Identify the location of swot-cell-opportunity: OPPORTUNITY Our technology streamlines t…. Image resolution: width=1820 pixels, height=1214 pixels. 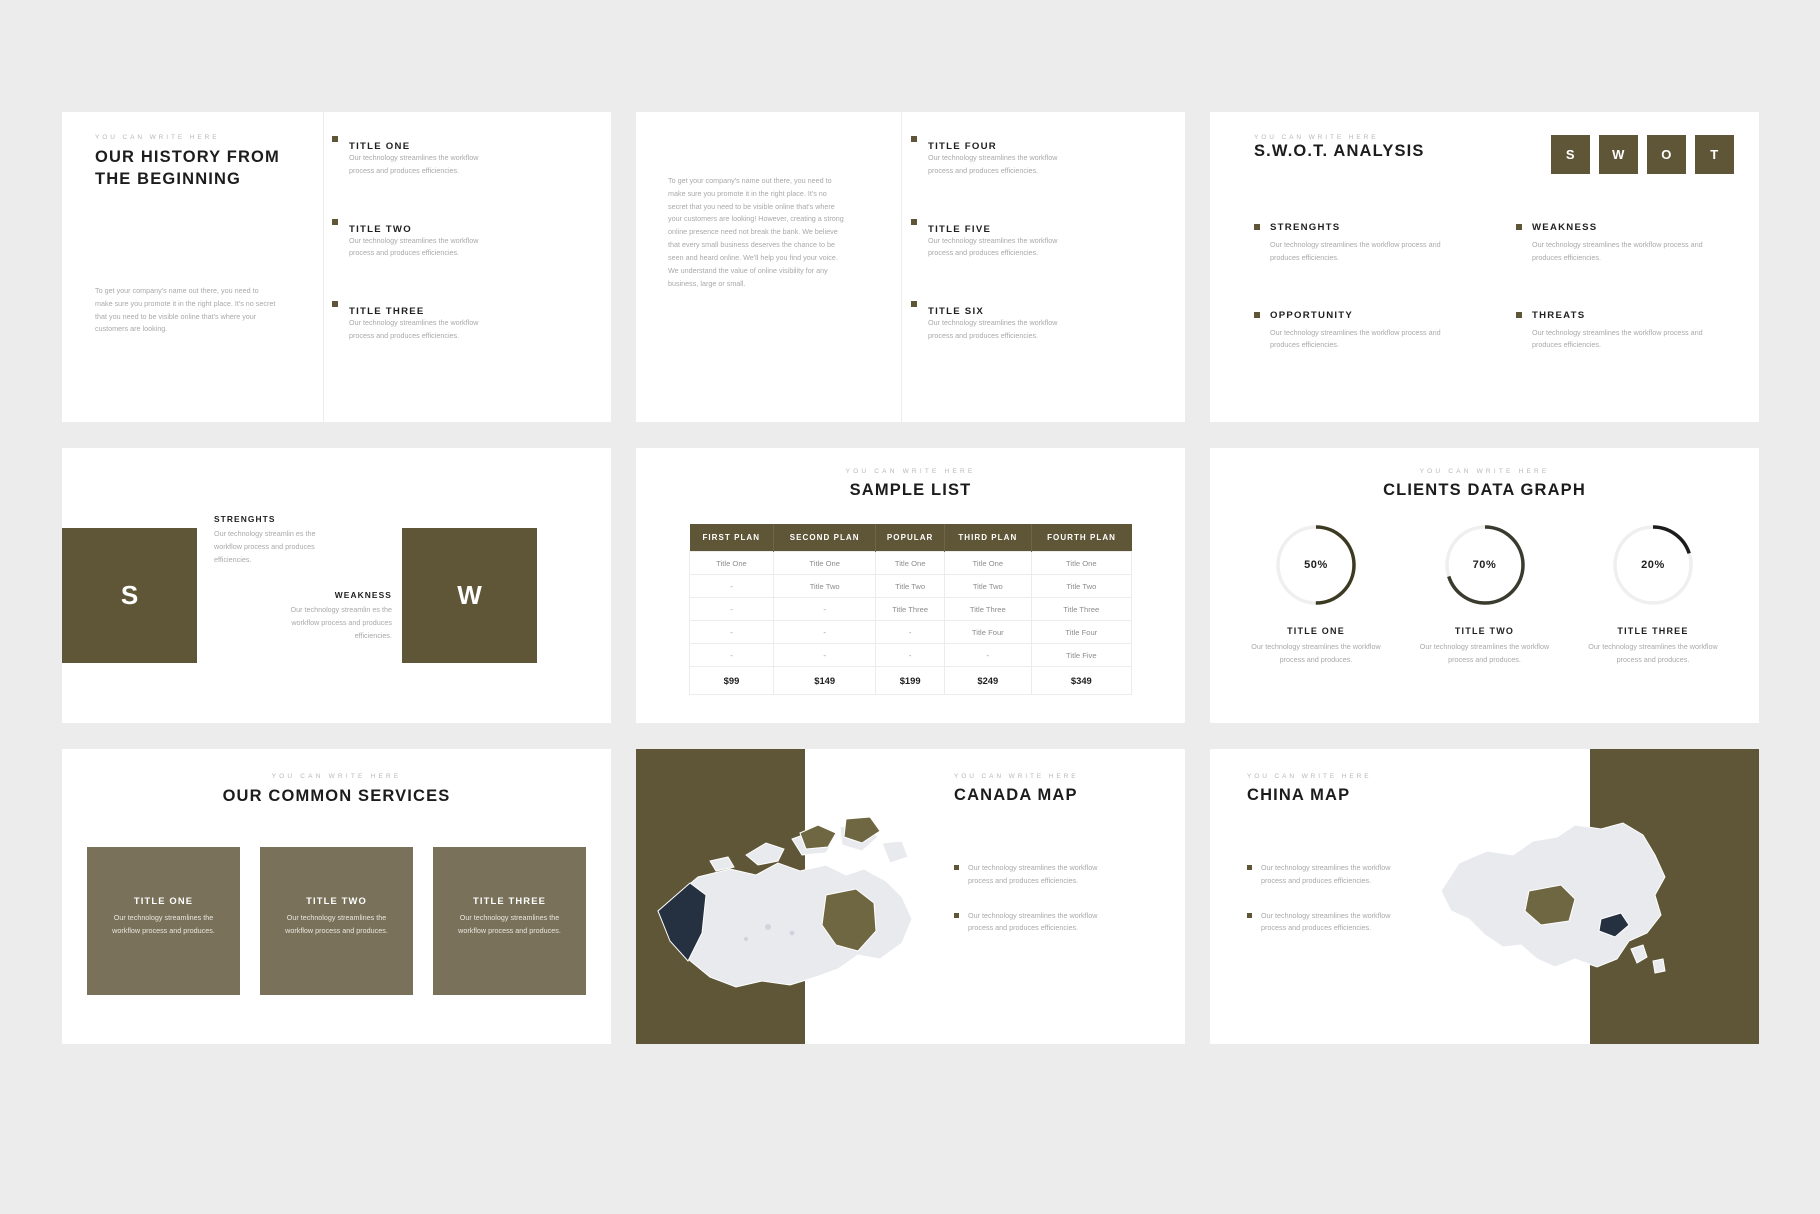
(1369, 331).